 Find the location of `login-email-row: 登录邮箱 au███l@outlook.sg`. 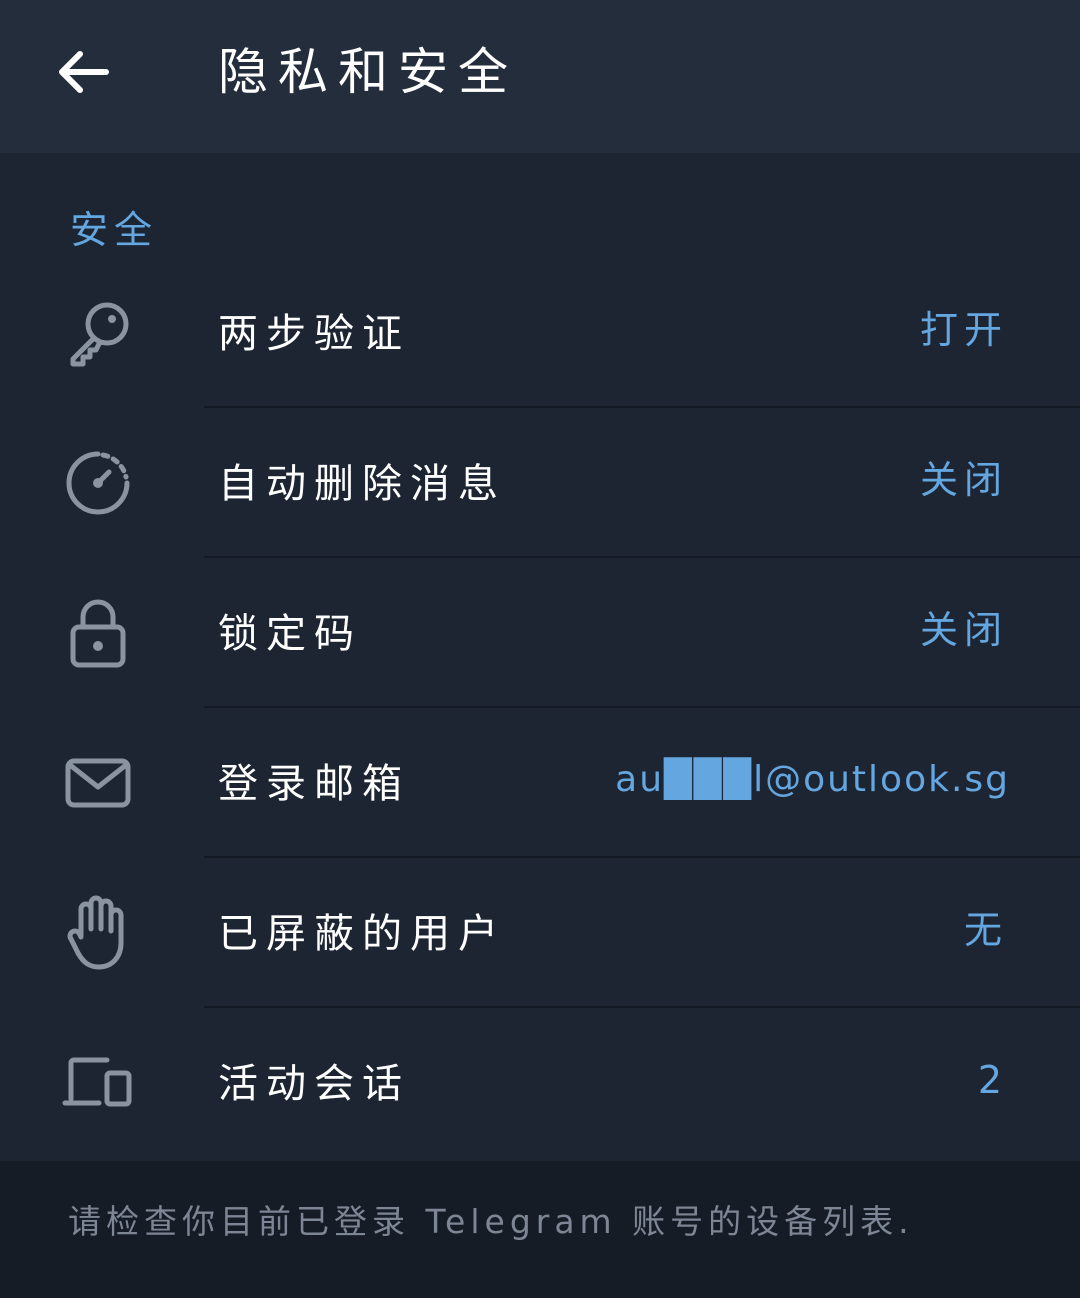

login-email-row: 登录邮箱 au███l@outlook.sg is located at coordinates (540, 783).